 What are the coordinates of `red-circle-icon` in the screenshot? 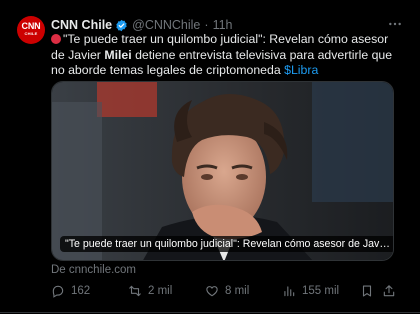 It's located at (56, 39).